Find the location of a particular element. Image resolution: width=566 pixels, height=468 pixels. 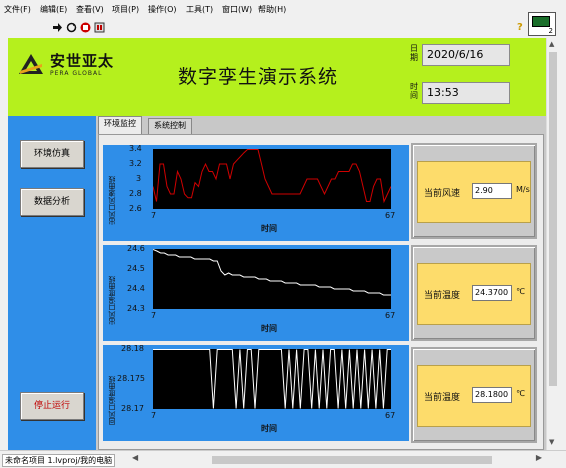

horizontal-scrollbar: ◀ ▶ is located at coordinates (337, 459).